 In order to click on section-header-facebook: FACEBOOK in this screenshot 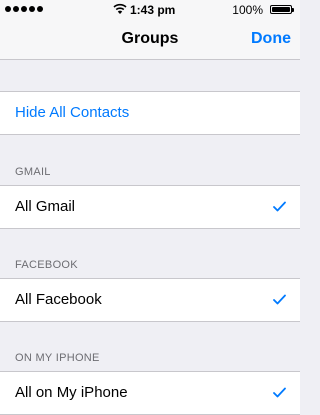, I will do `click(46, 265)`.